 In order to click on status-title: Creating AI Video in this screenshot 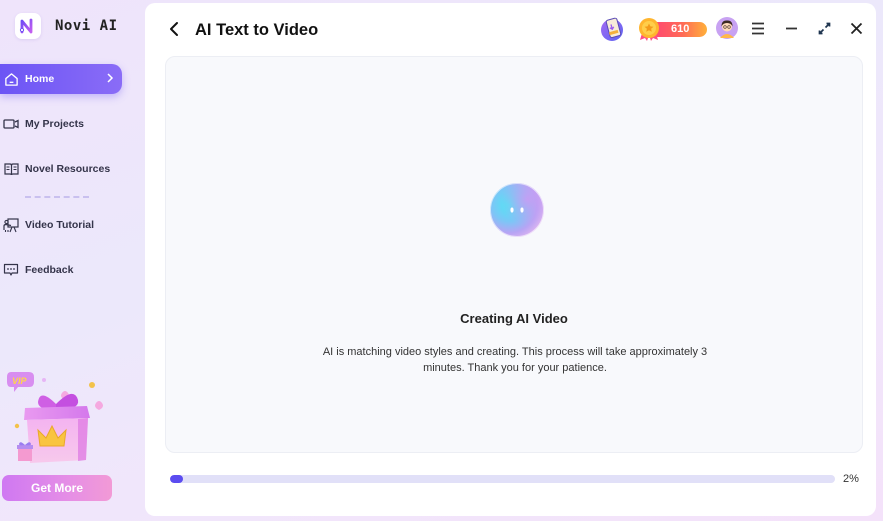, I will do `click(514, 318)`.